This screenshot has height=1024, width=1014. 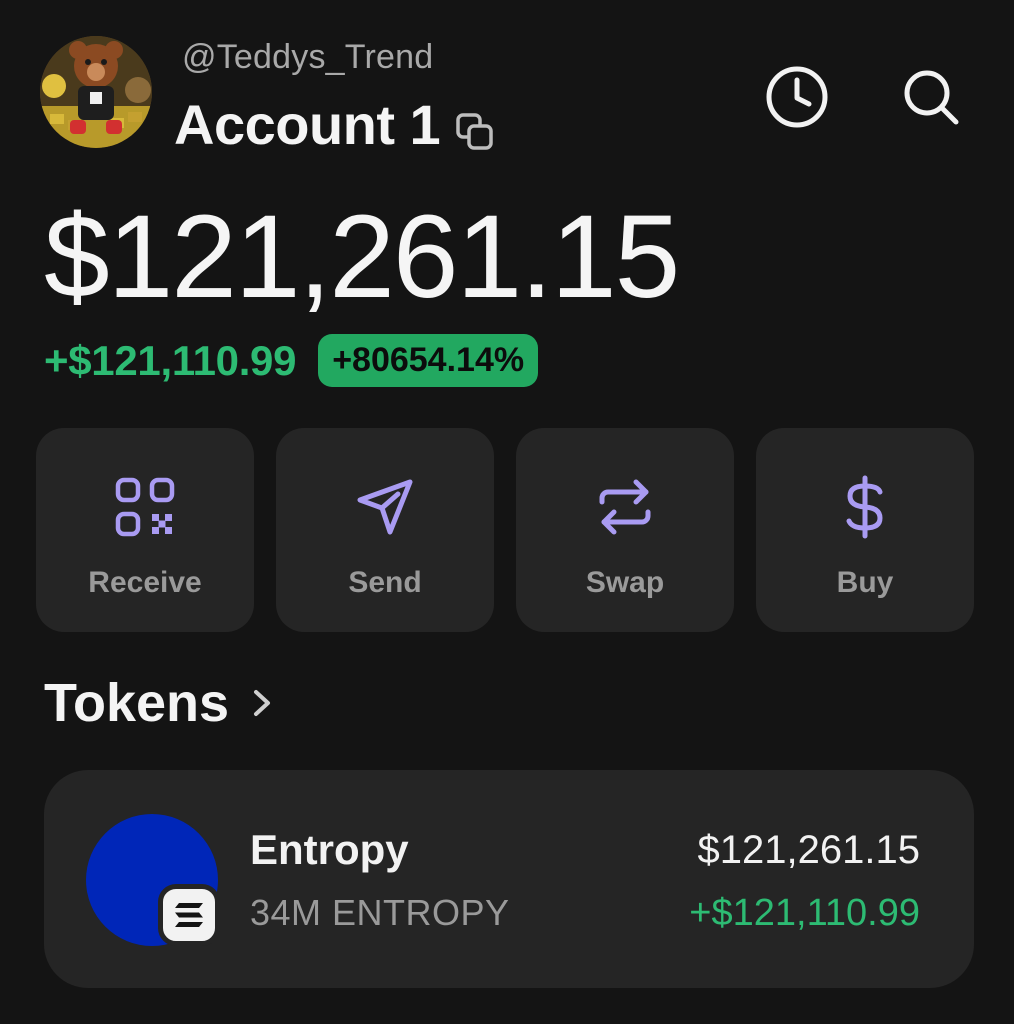 I want to click on dollar-icon, so click(x=864, y=507).